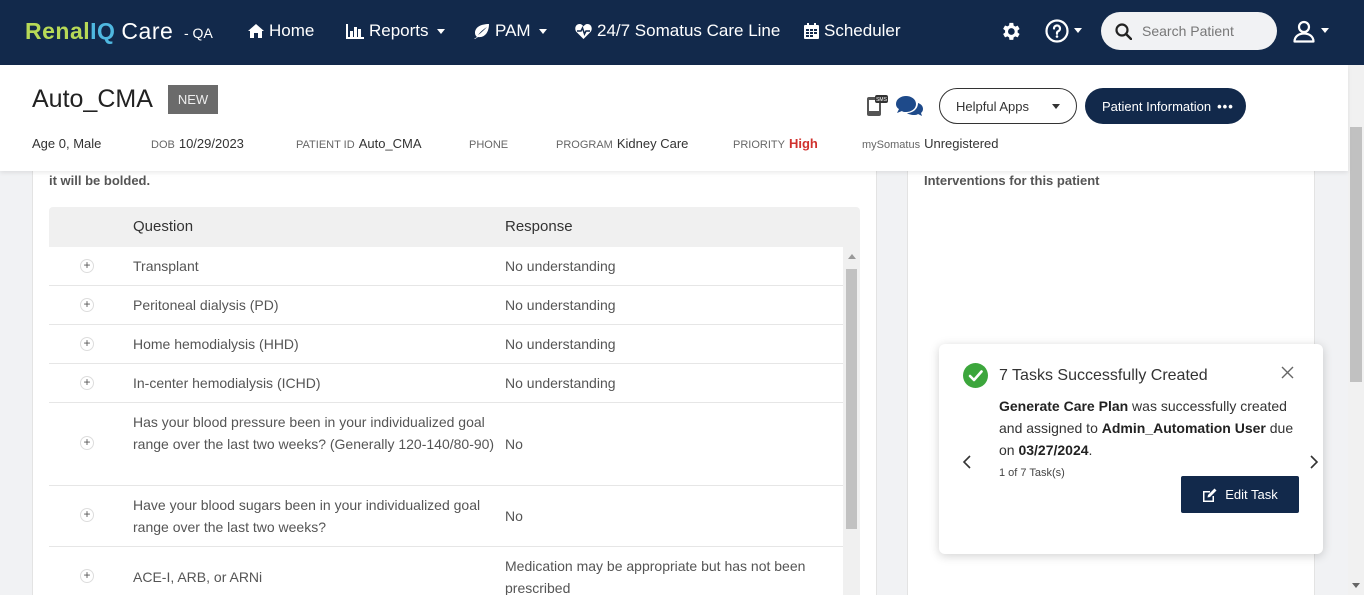 Image resolution: width=1364 pixels, height=595 pixels. Describe the element at coordinates (1103, 375) in the screenshot. I see `toast-title: 7 Tasks Successfully Created` at that location.